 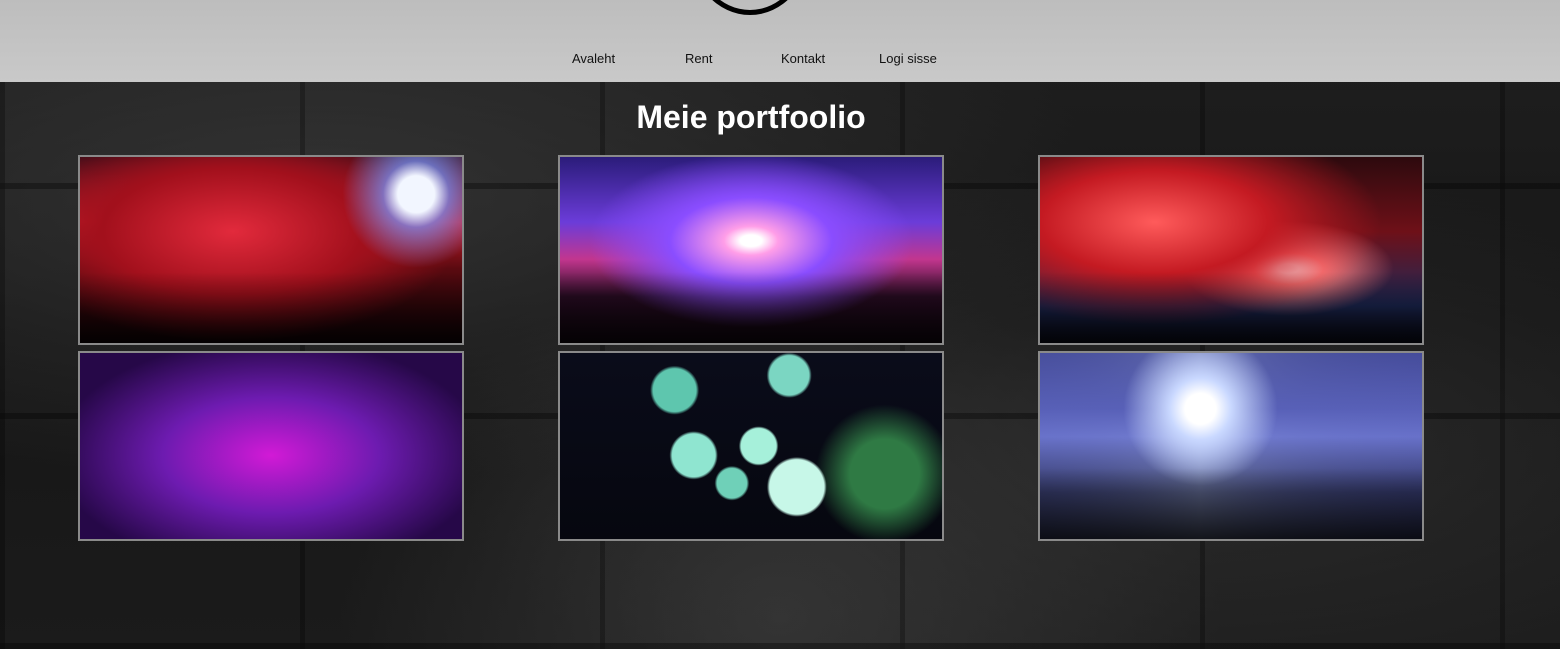 What do you see at coordinates (803, 58) in the screenshot?
I see `nav-link-contact: Kontakt` at bounding box center [803, 58].